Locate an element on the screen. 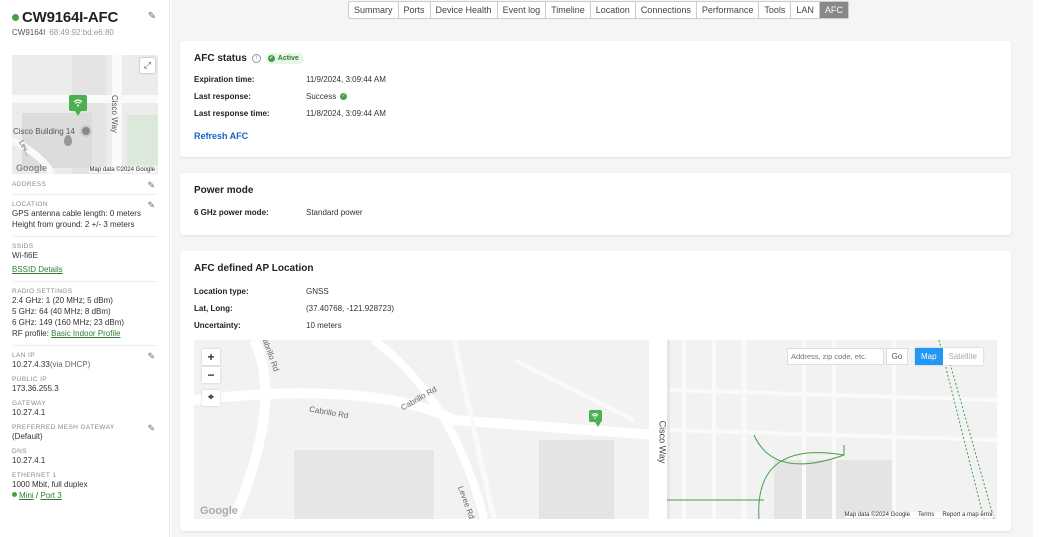 The height and width of the screenshot is (537, 1043). afc-location-title: AFC defined AP Location is located at coordinates (254, 268).